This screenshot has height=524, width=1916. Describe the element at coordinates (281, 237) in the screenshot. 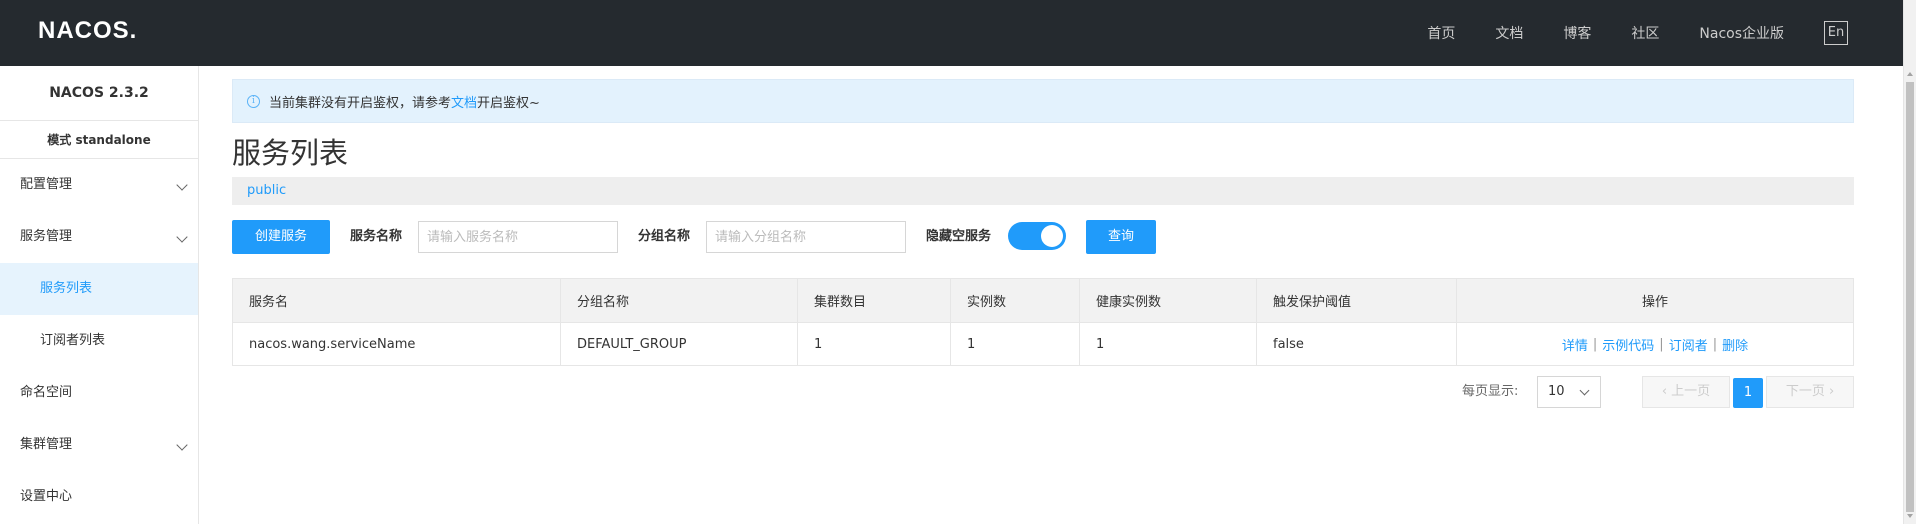

I see `create-service-button: 创建服务` at that location.